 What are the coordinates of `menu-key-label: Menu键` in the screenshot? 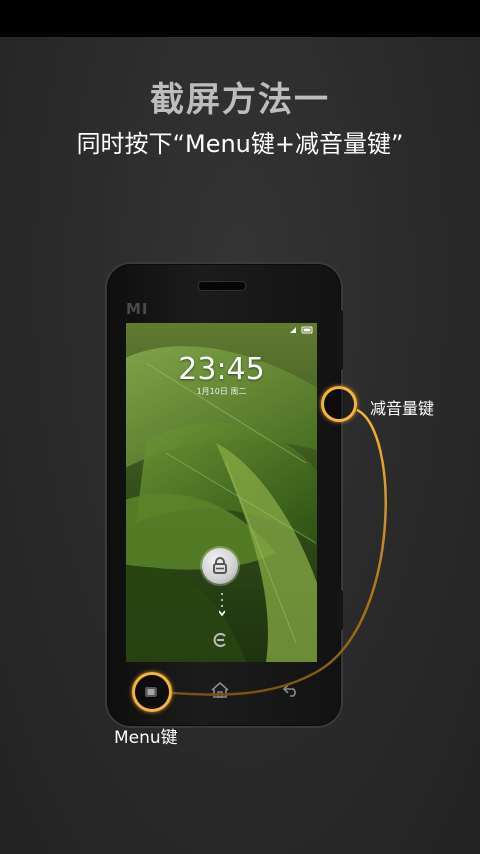 It's located at (146, 738).